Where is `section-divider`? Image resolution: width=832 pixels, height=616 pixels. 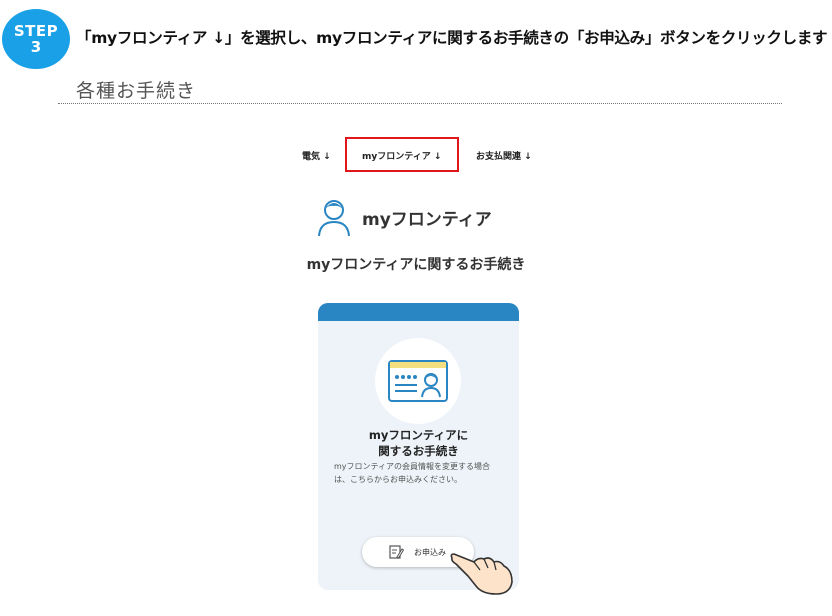
section-divider is located at coordinates (420, 103).